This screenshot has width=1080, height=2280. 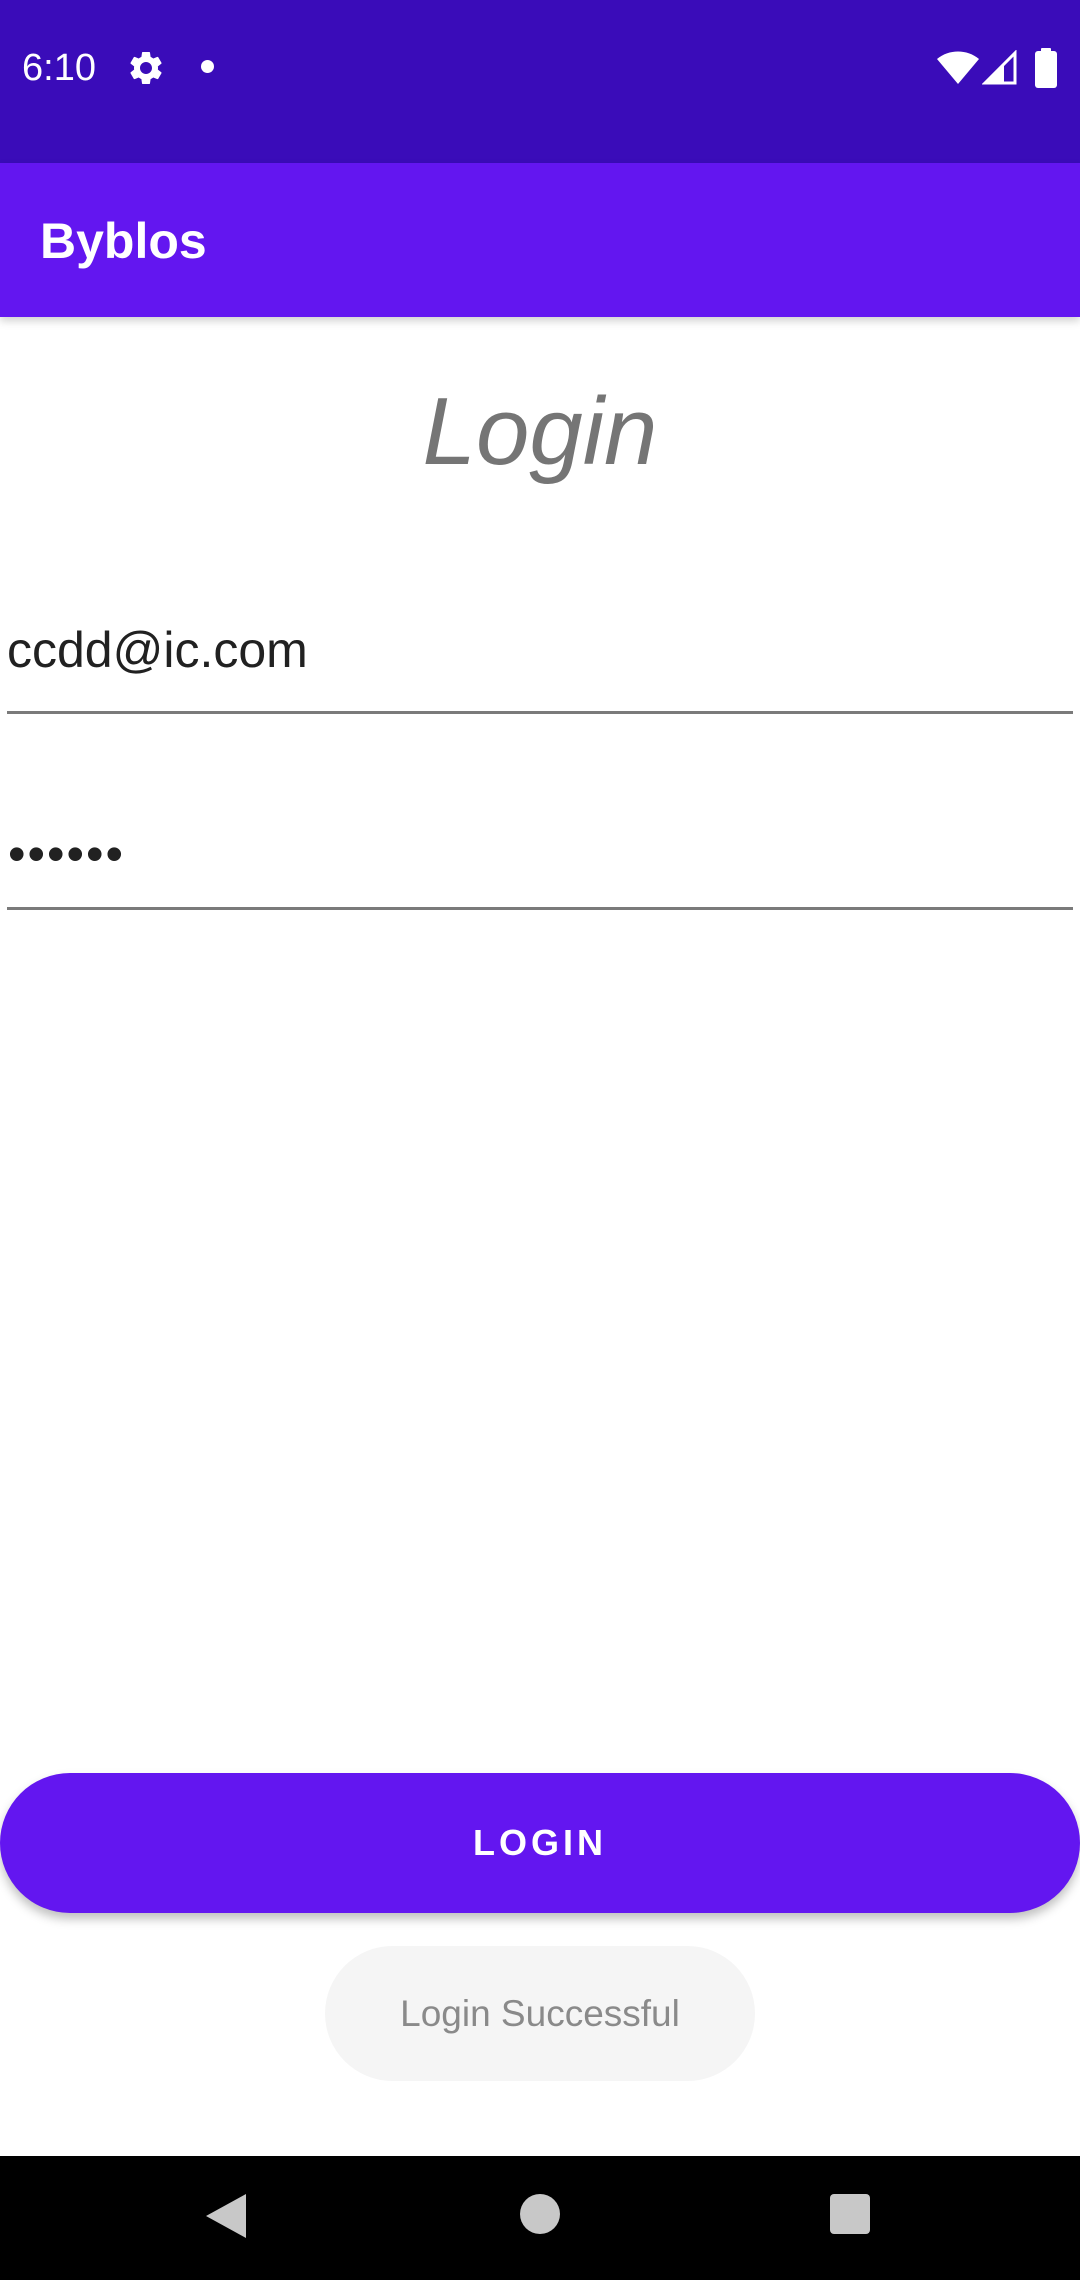 What do you see at coordinates (146, 67) in the screenshot?
I see `gear-icon` at bounding box center [146, 67].